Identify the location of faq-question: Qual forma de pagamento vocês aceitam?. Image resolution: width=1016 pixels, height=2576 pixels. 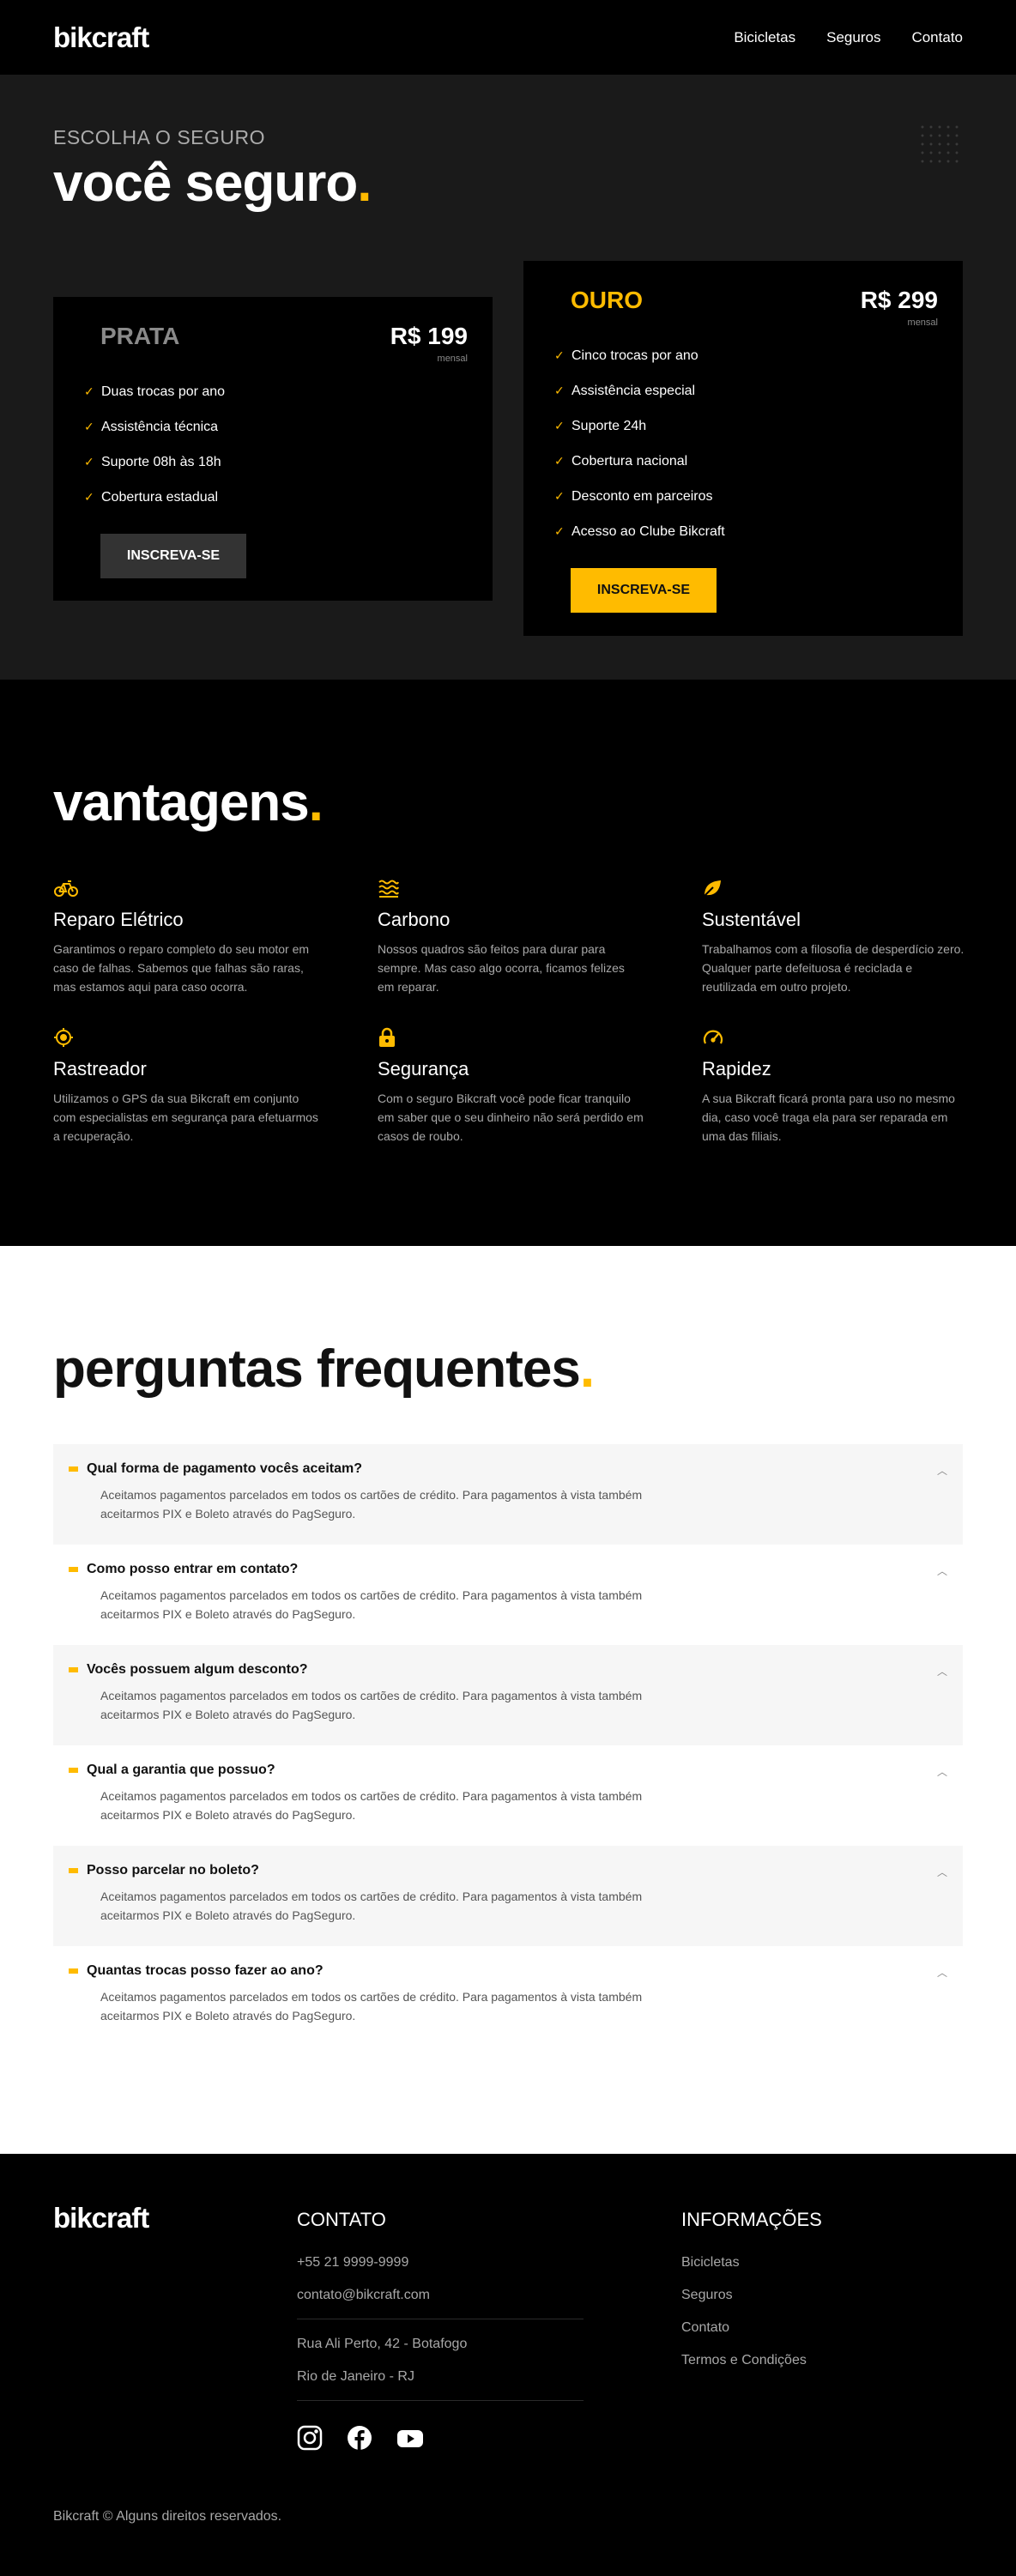
(508, 1469).